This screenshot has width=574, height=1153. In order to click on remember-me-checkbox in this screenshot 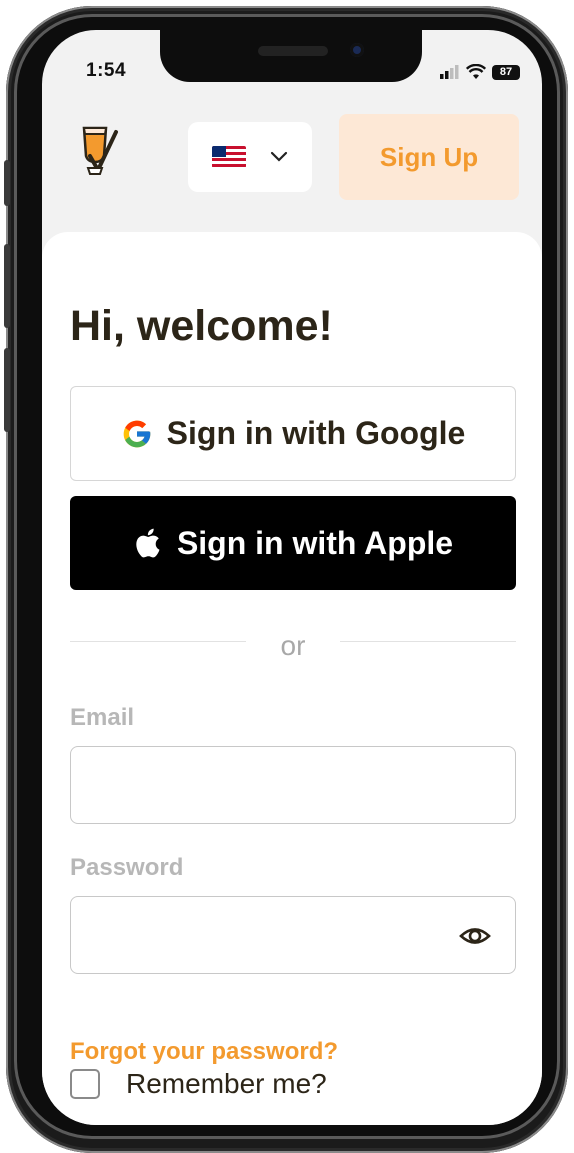, I will do `click(85, 1084)`.